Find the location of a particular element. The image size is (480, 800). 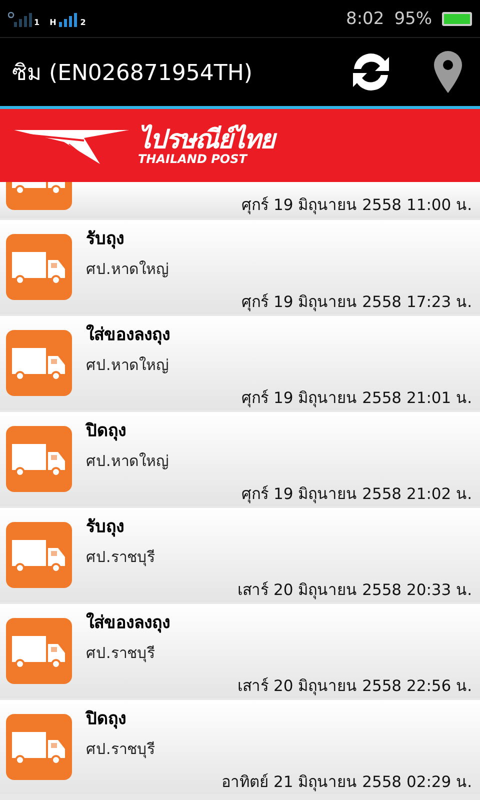

tracking-item: รับถุง ศป.ราชบุรี เสาร์ 20 มิถุนายน 2558 20:33 น. is located at coordinates (240, 555).